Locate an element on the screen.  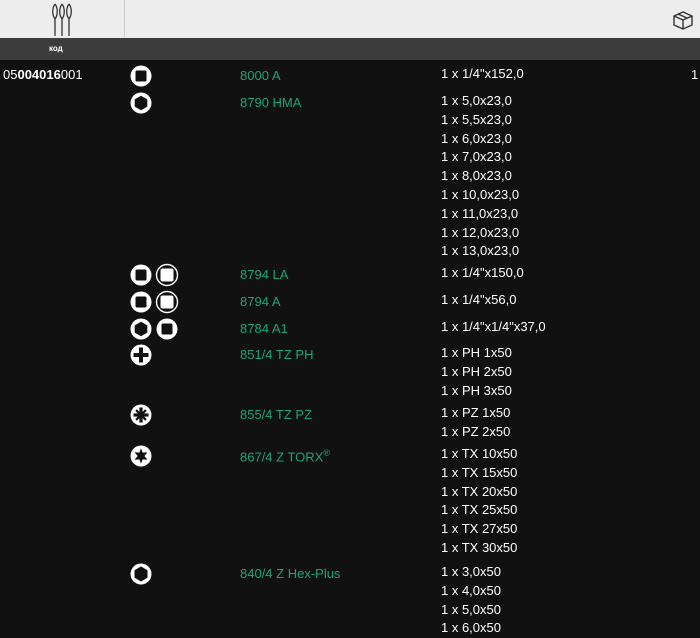
hex-plus-icon is located at coordinates (141, 574).